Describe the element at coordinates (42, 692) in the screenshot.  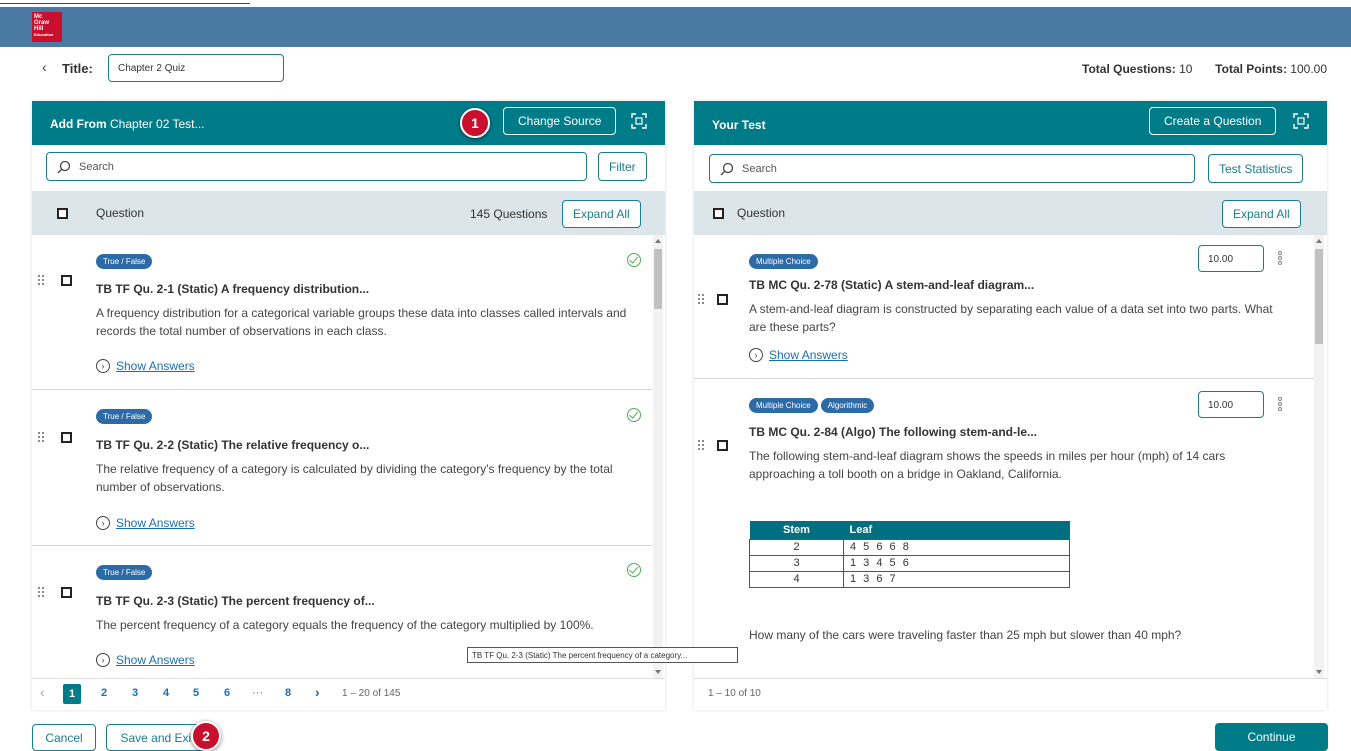
I see `pager-prev-icon: ‹` at that location.